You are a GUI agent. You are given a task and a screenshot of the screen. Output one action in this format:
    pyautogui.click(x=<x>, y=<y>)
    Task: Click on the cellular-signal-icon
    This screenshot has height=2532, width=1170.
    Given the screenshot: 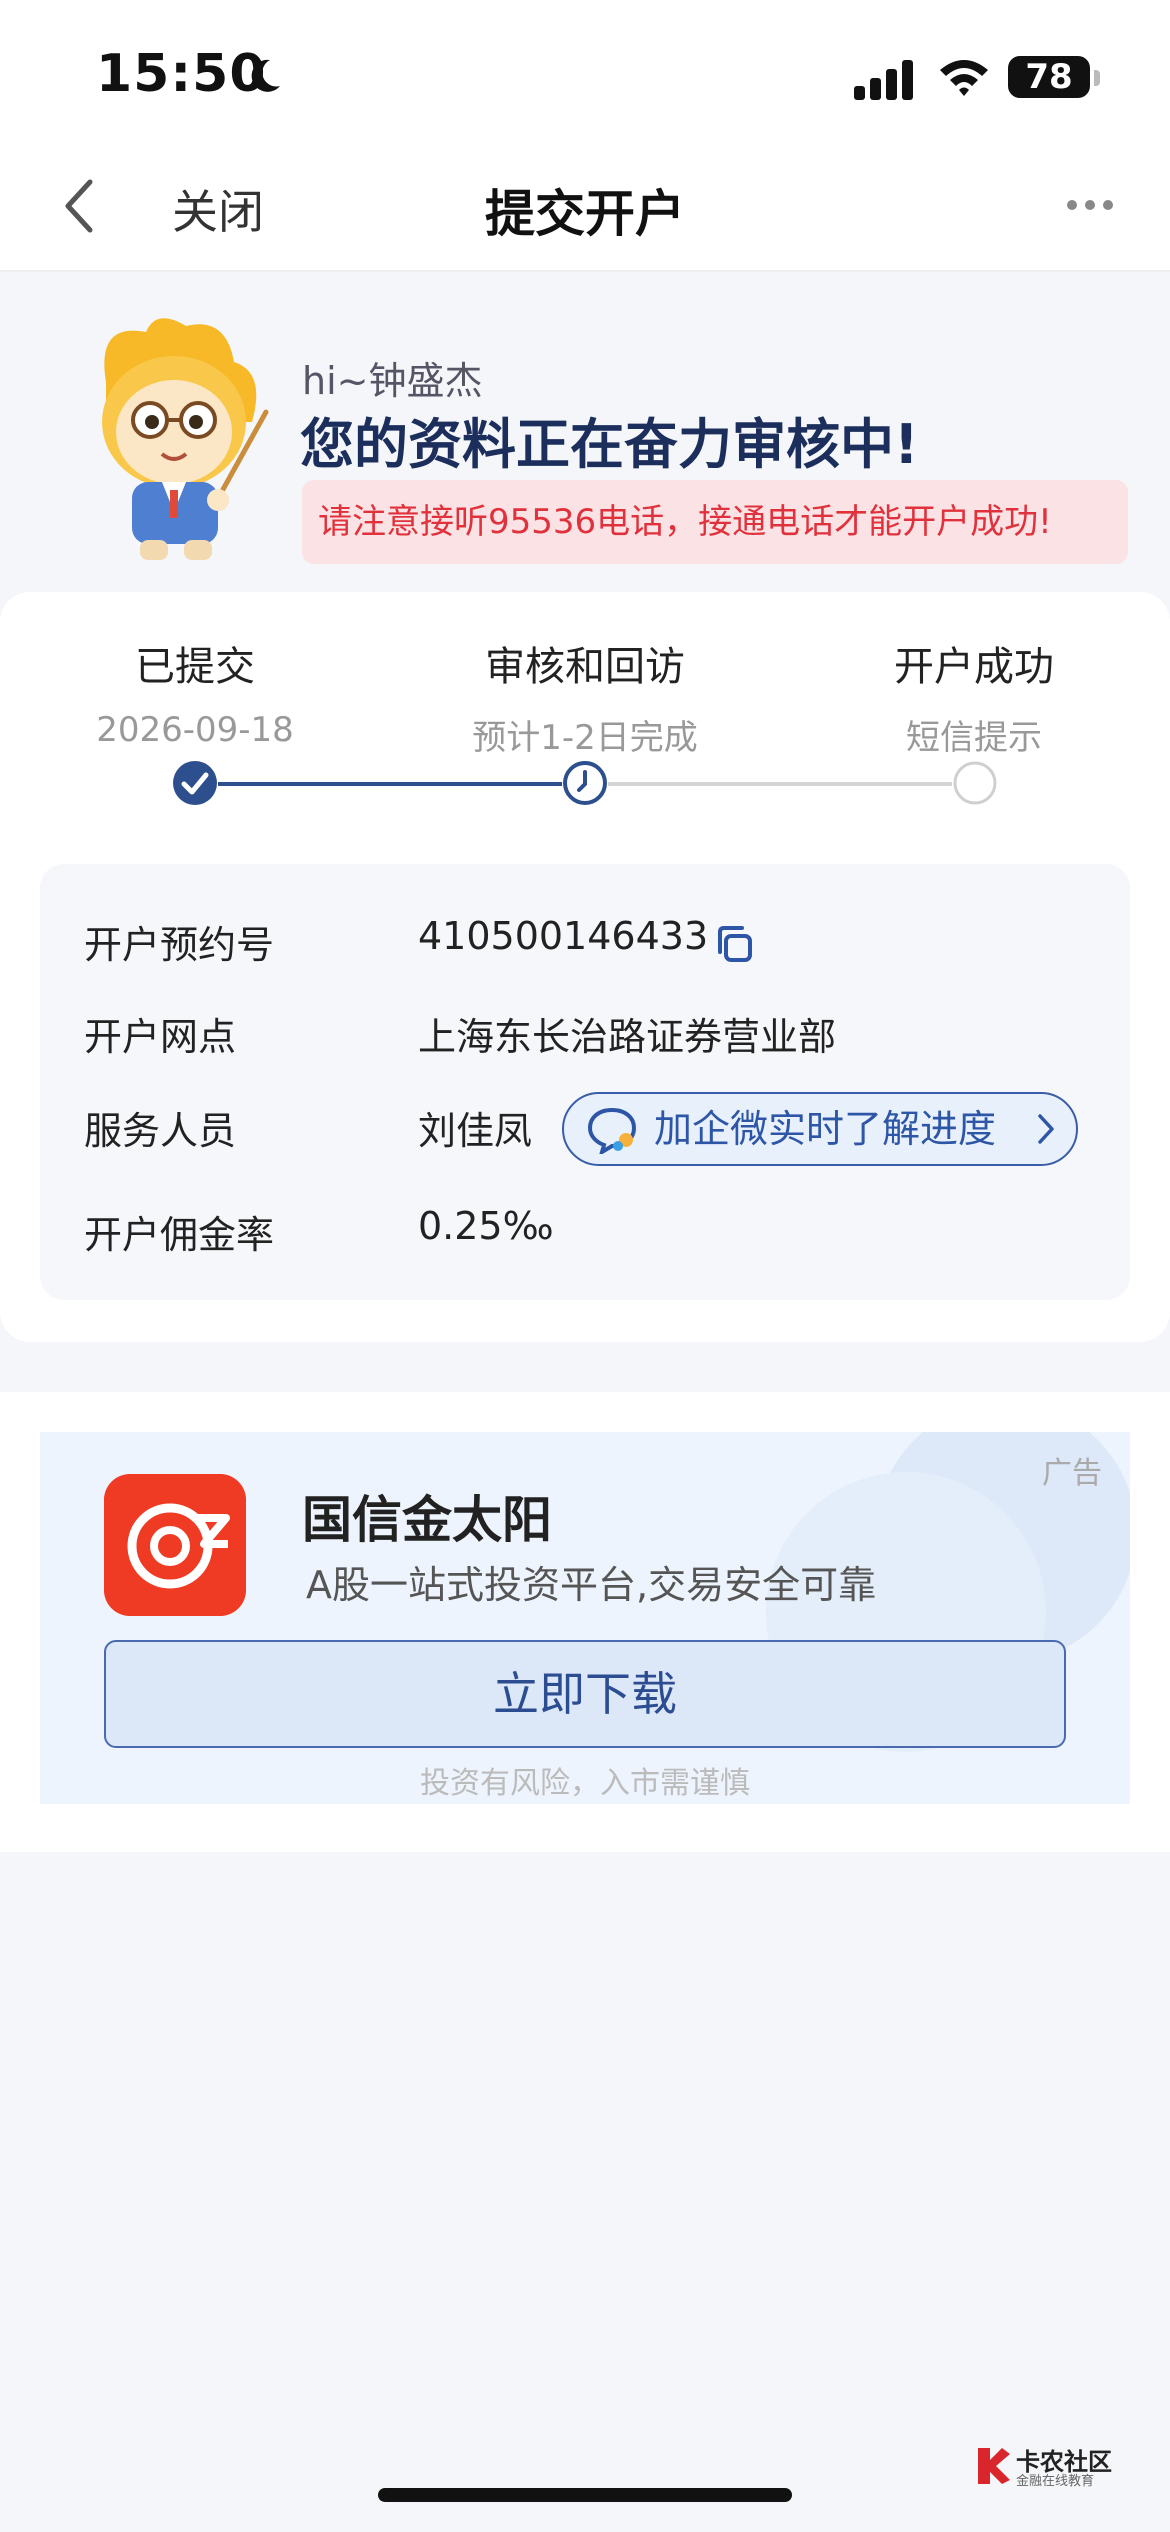 What is the action you would take?
    pyautogui.click(x=883, y=80)
    